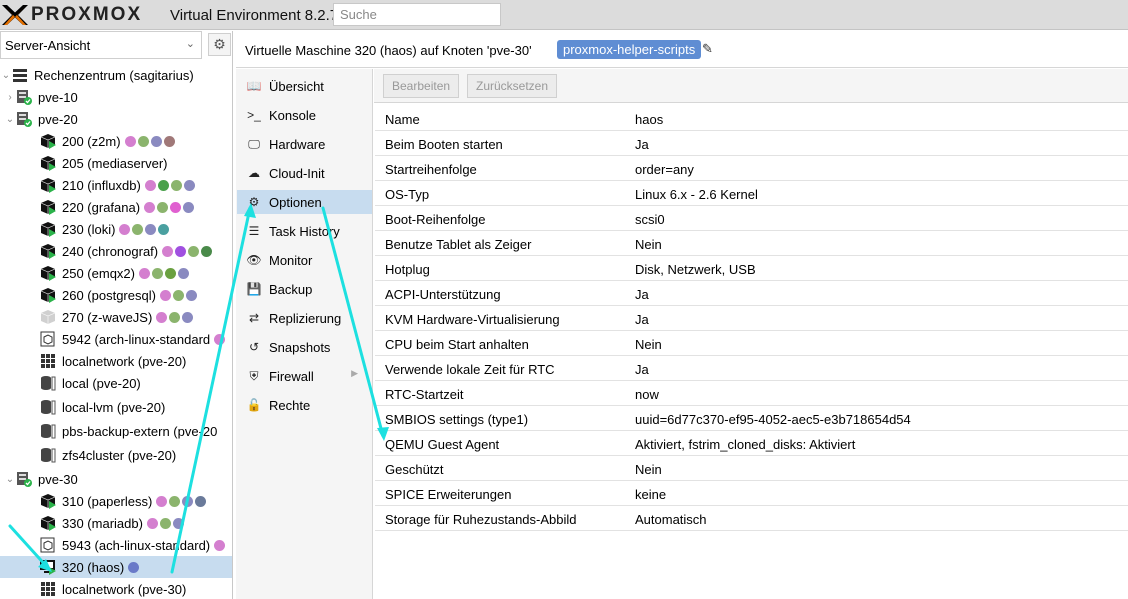  I want to click on vm-stopped-icon, so click(48, 317).